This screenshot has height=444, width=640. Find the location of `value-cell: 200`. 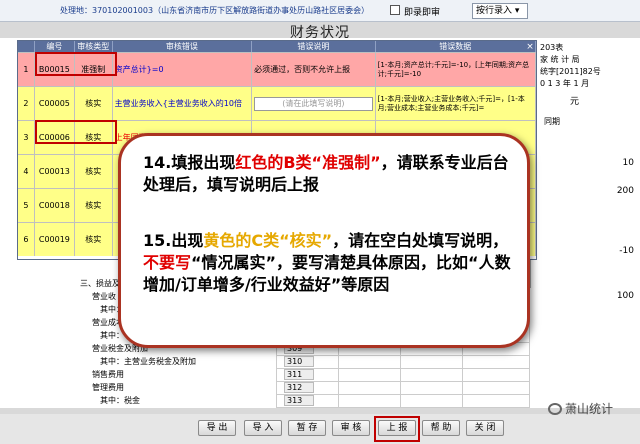

value-cell: 200 is located at coordinates (625, 191).